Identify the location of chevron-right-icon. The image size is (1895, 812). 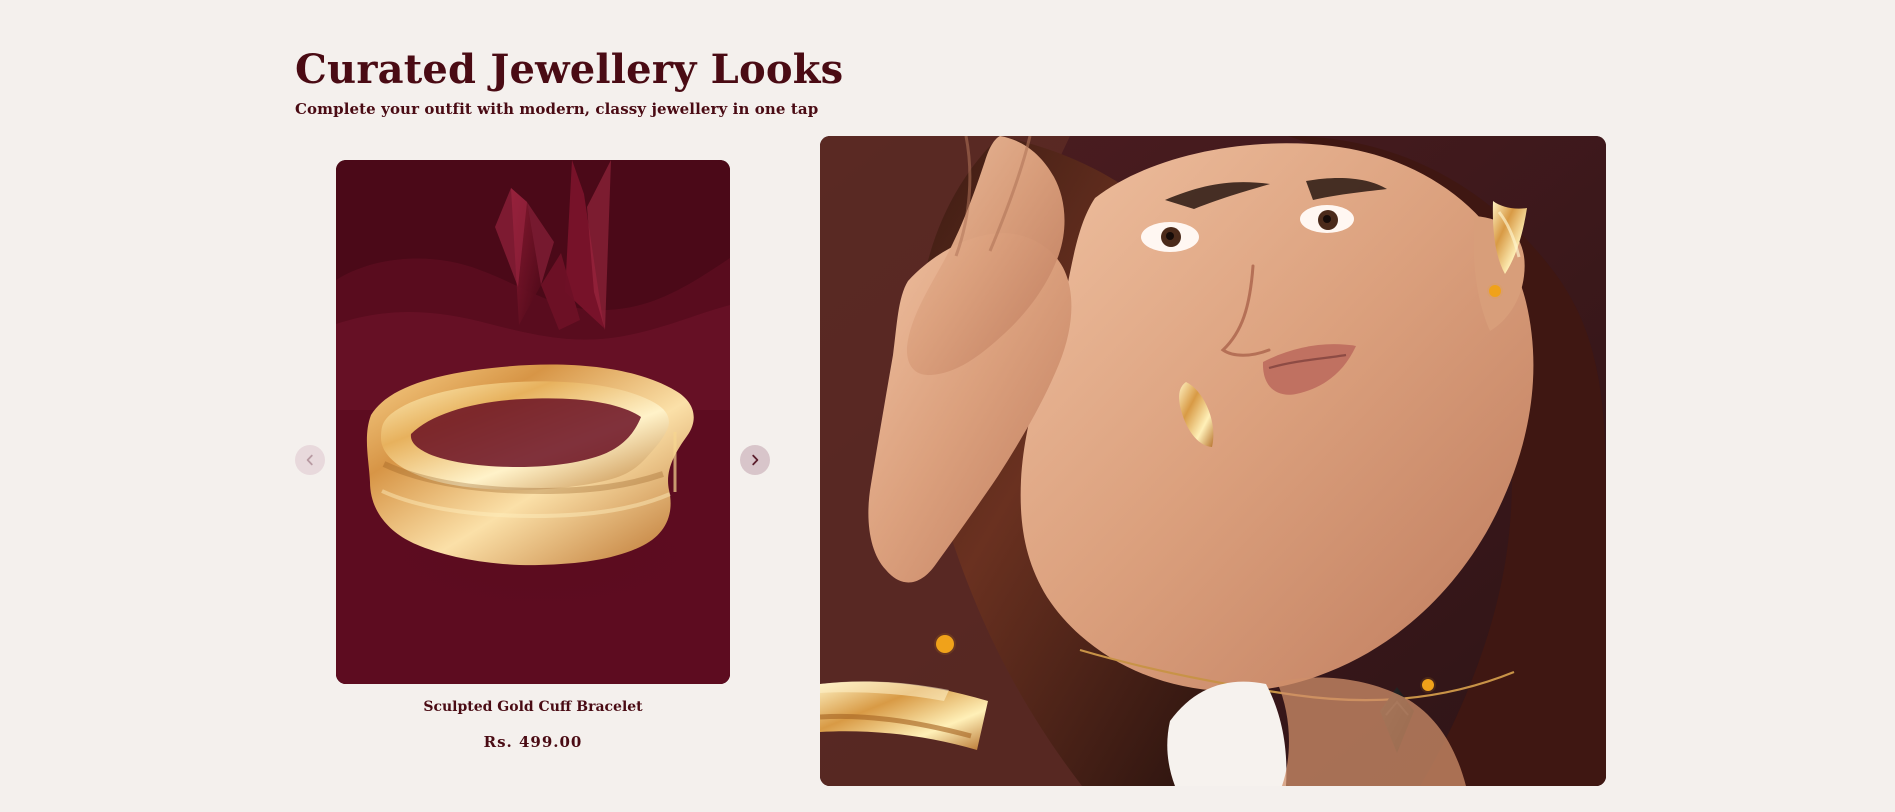
(755, 460).